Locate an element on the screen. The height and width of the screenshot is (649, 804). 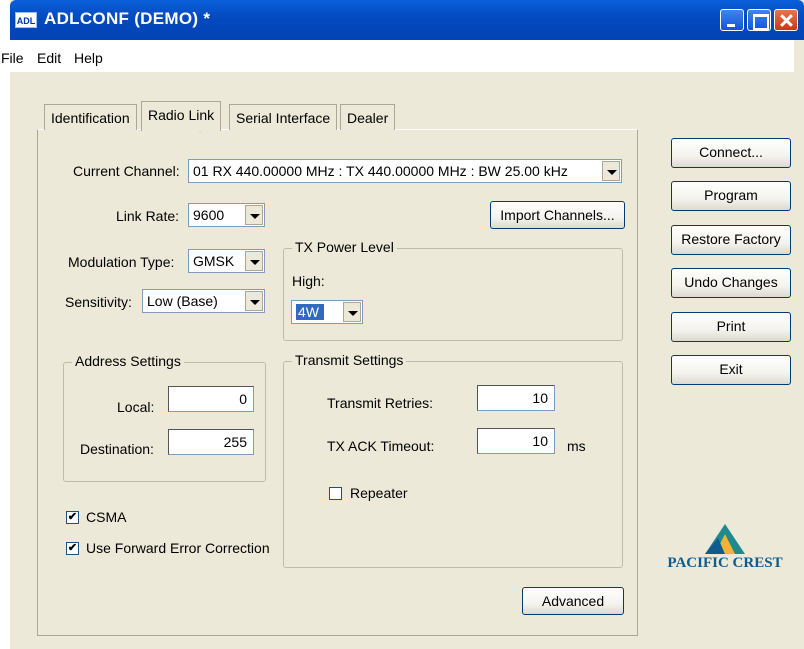
maximize-icon is located at coordinates (759, 20).